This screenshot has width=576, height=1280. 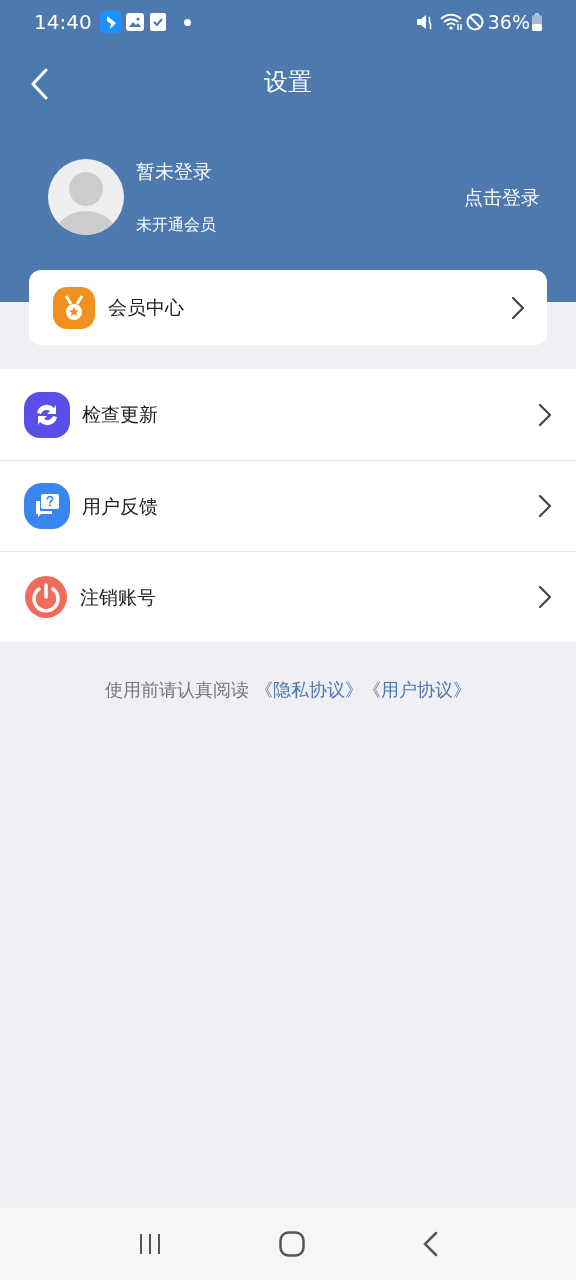 What do you see at coordinates (451, 22) in the screenshot?
I see `wifi-icon` at bounding box center [451, 22].